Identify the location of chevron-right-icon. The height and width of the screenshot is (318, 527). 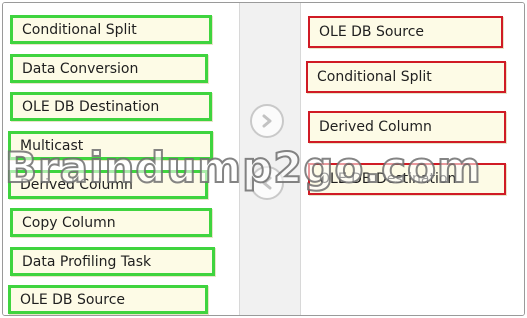
(267, 121).